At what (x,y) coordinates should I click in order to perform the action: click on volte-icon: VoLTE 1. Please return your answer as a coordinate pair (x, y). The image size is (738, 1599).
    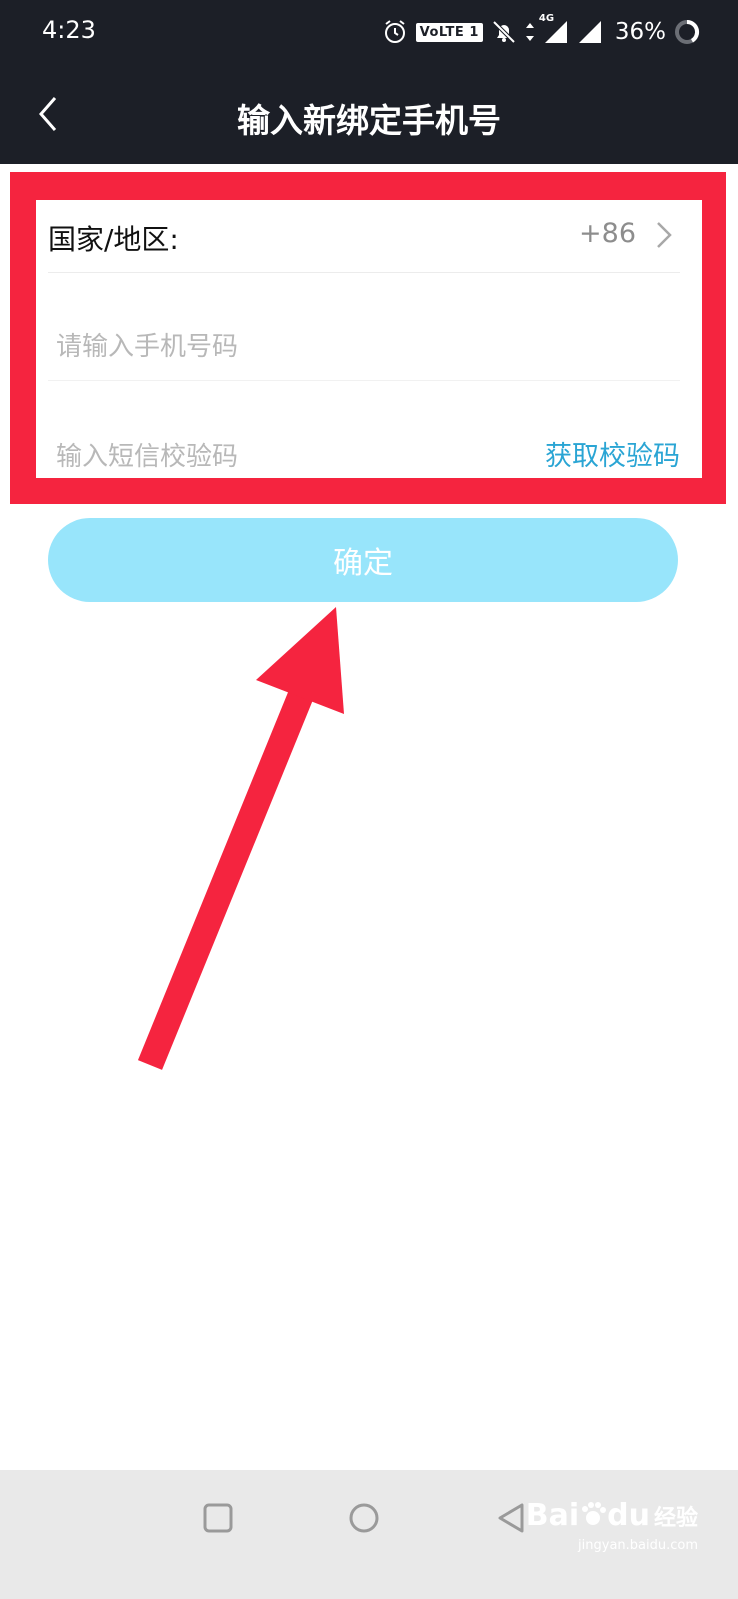
    Looking at the image, I should click on (449, 32).